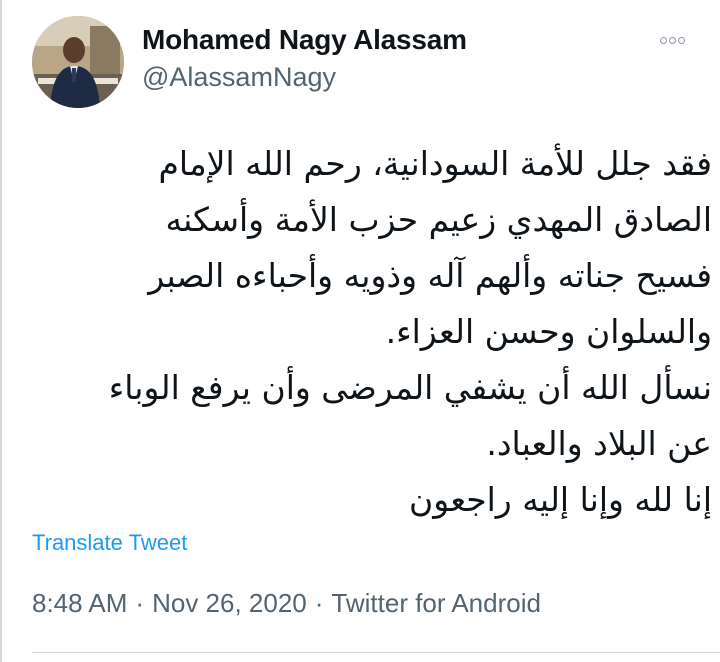  I want to click on divider, so click(376, 652).